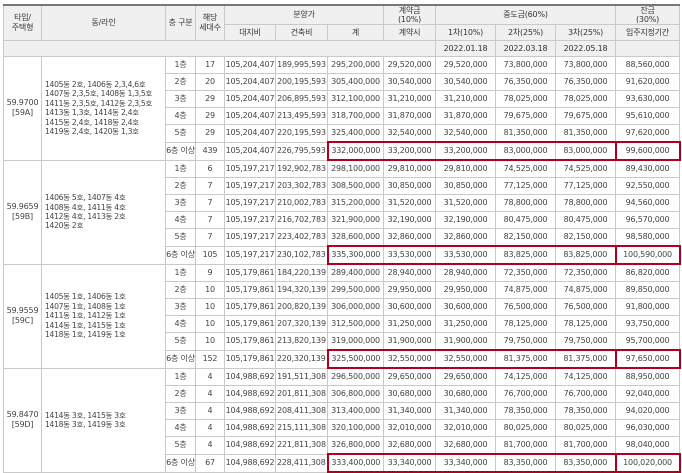  Describe the element at coordinates (301, 324) in the screenshot. I see `building-cell: 207,320,139` at that location.